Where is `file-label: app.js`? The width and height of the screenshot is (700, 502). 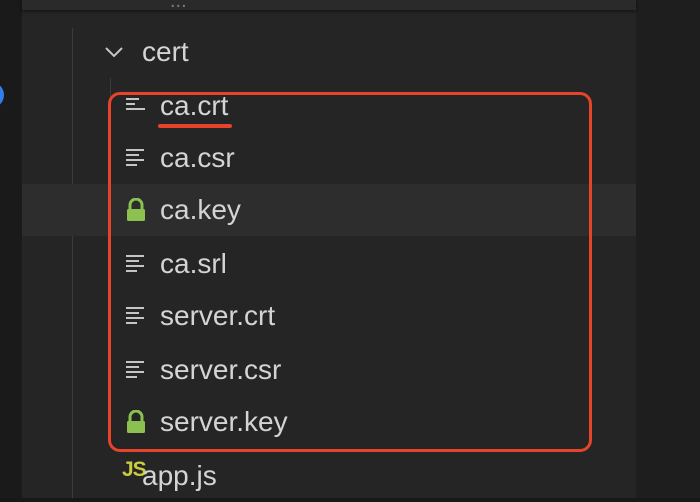 file-label: app.js is located at coordinates (179, 475).